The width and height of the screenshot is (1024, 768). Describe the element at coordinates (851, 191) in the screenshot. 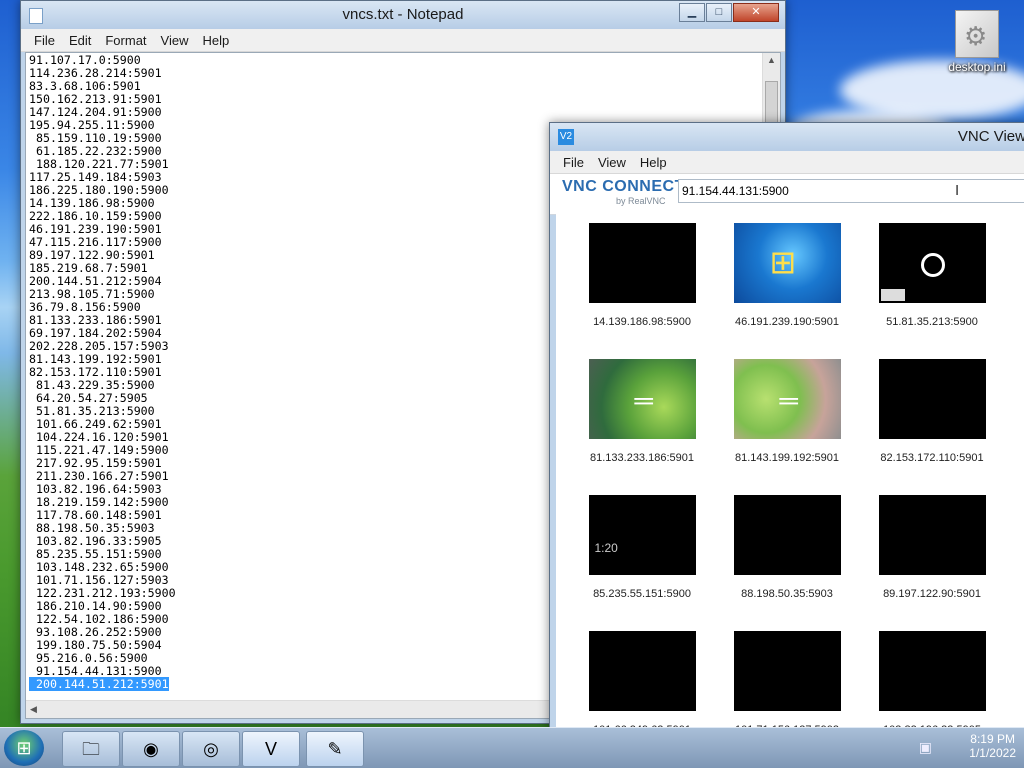

I see `vnc-address-input: 91.154.44.131:5900` at that location.